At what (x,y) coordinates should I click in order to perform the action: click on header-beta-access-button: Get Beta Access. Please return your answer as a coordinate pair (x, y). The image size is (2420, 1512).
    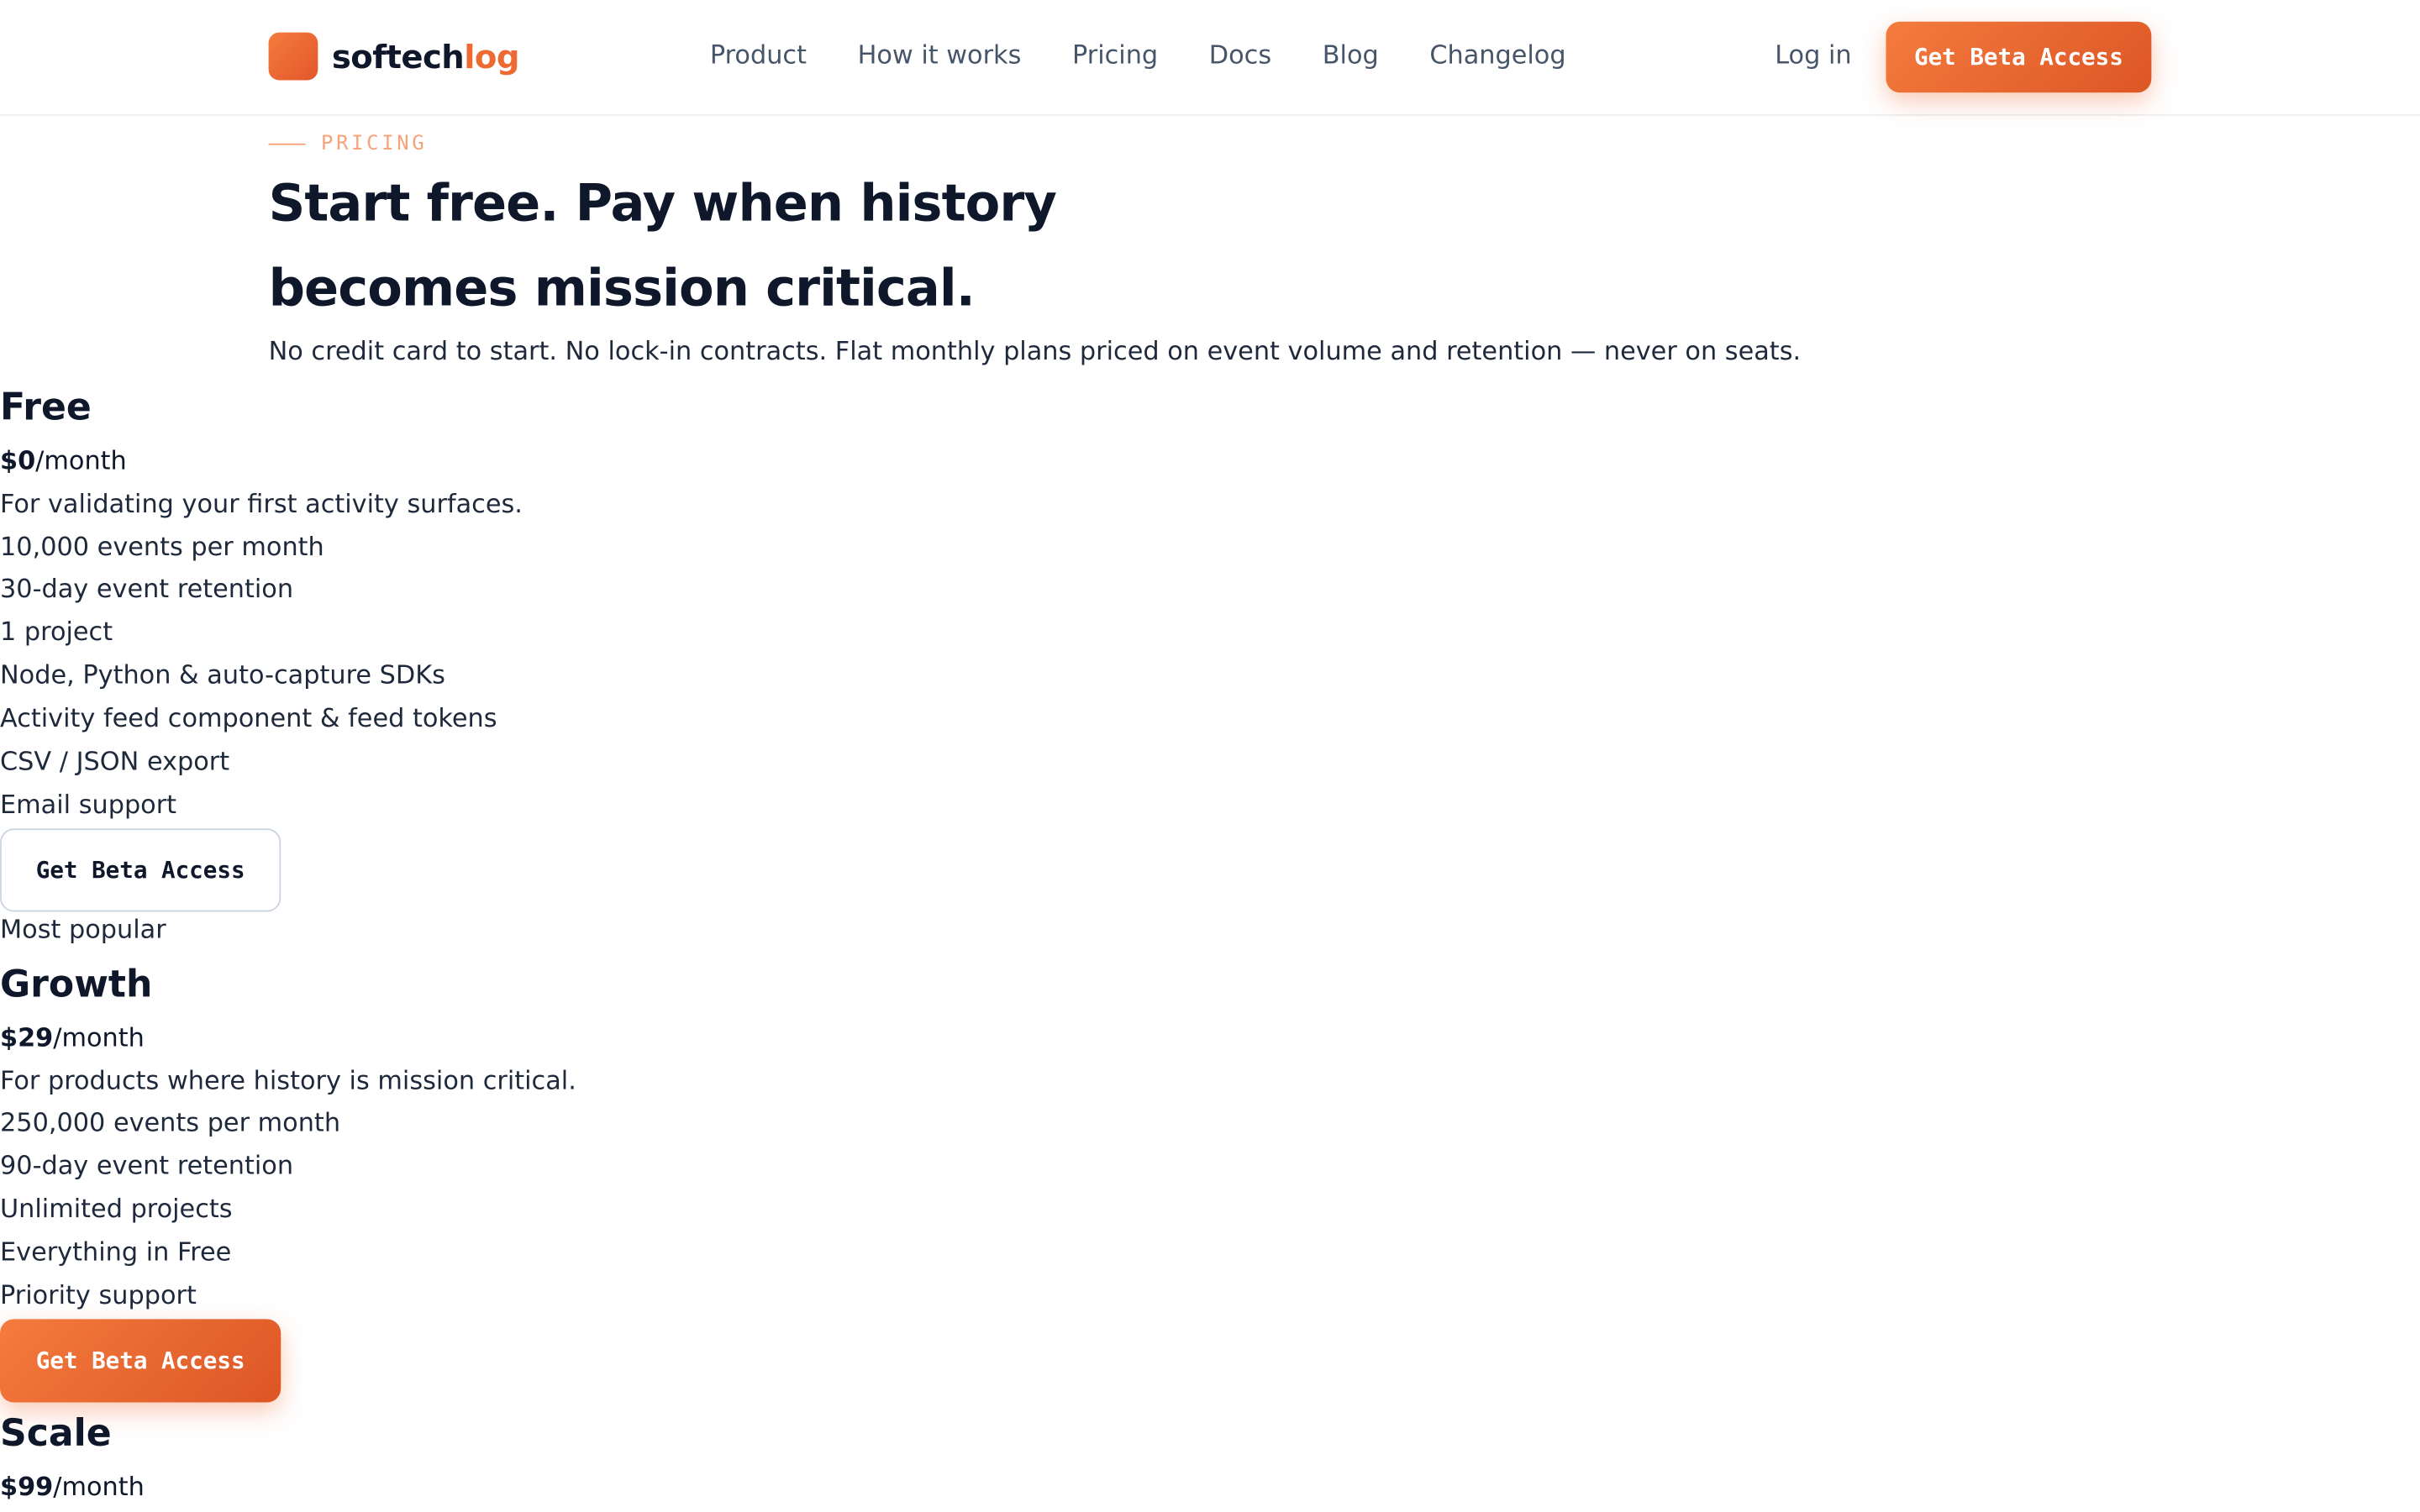
    Looking at the image, I should click on (2019, 57).